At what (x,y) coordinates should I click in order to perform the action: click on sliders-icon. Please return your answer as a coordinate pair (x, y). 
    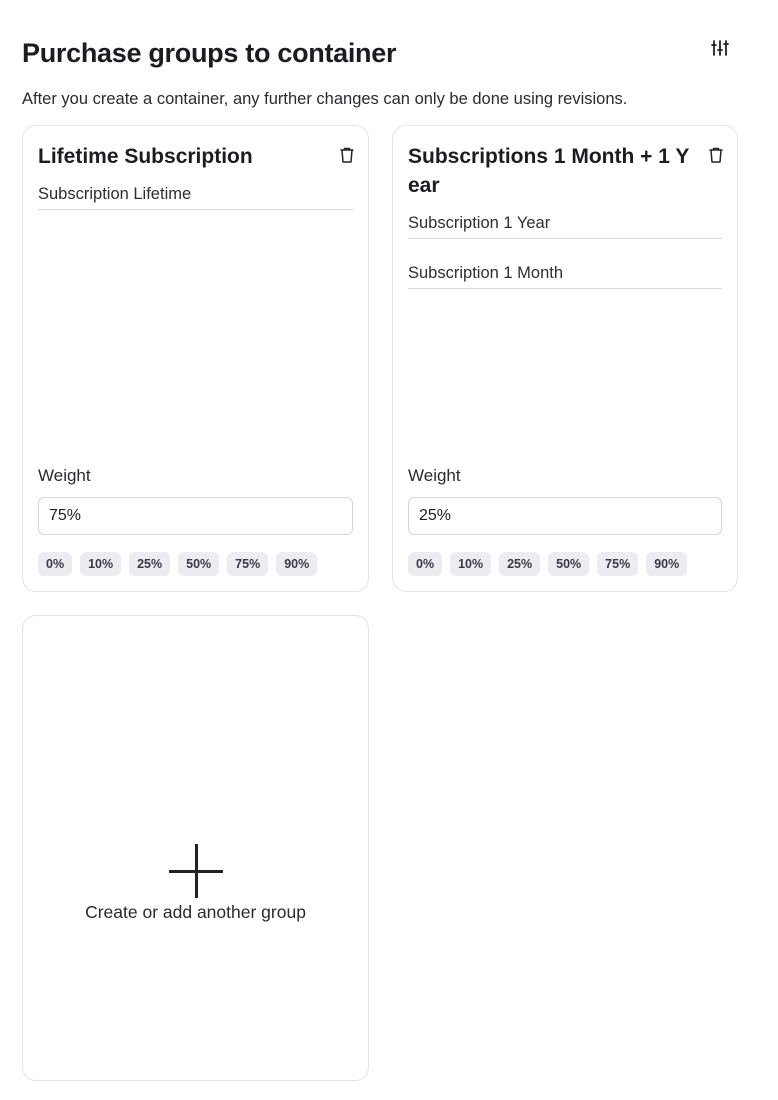
    Looking at the image, I should click on (720, 48).